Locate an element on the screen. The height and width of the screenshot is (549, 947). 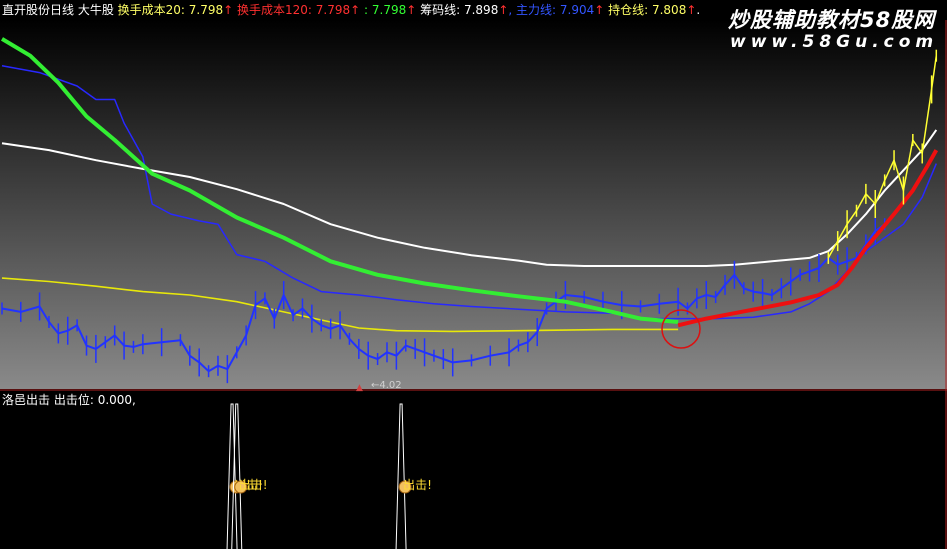
watermark-title: 炒股辅助教材58股网 is located at coordinates (832, 20).